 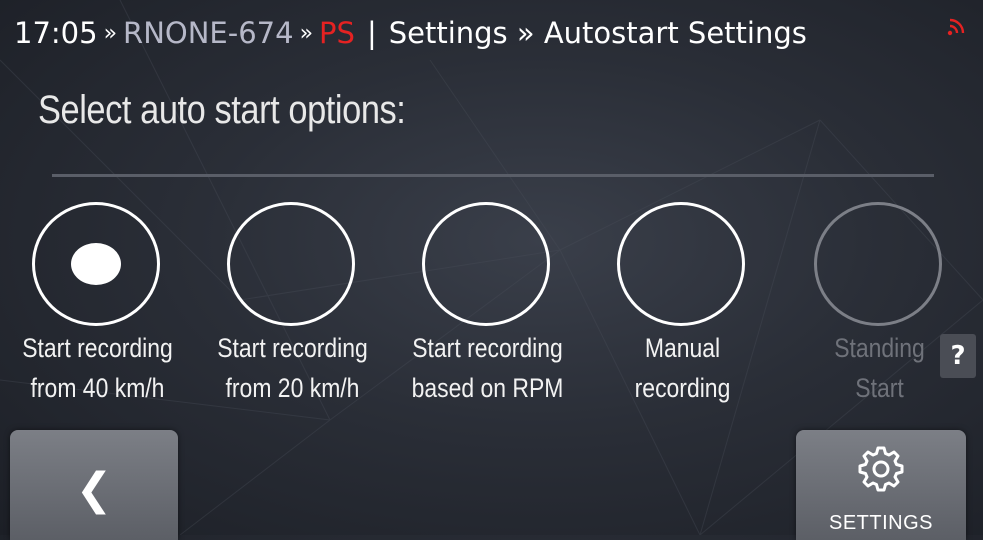 I want to click on settings-button: SETTINGS, so click(x=881, y=485).